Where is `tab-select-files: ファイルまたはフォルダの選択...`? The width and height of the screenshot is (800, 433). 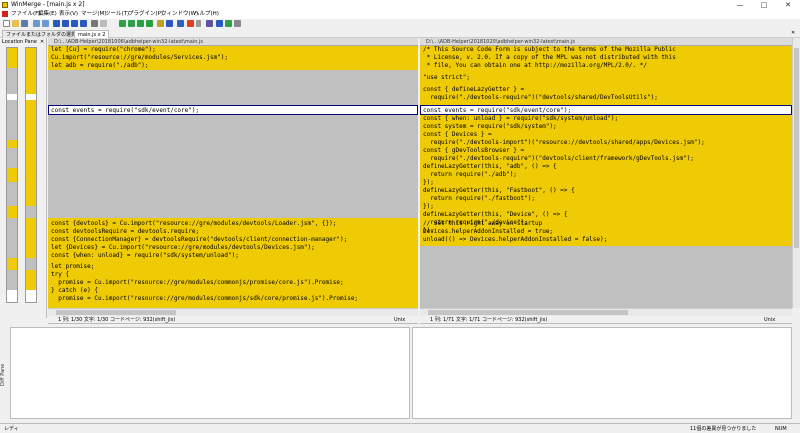 tab-select-files: ファイルまたはフォルダの選択... is located at coordinates (43, 34).